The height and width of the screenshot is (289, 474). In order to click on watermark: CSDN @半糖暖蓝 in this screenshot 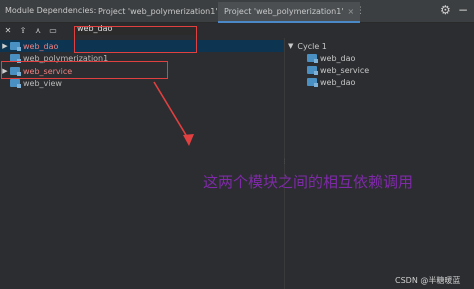, I will do `click(428, 280)`.